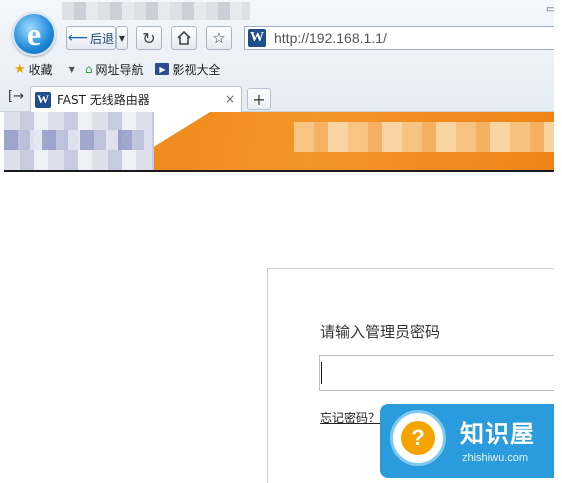 Image resolution: width=562 pixels, height=483 pixels. What do you see at coordinates (16, 96) in the screenshot?
I see `sidebar-toggle-icon: [→` at bounding box center [16, 96].